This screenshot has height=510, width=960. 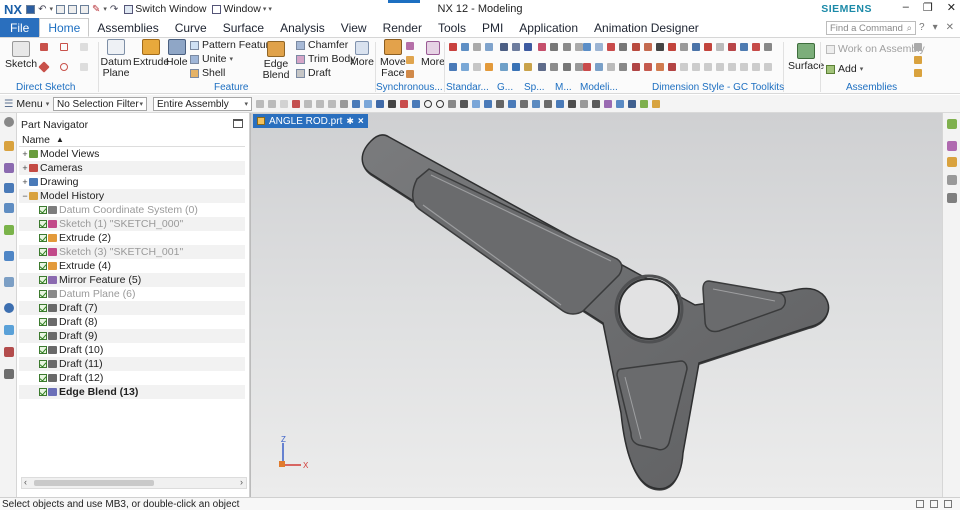 I want to click on tab-file: File, so click(x=20, y=27).